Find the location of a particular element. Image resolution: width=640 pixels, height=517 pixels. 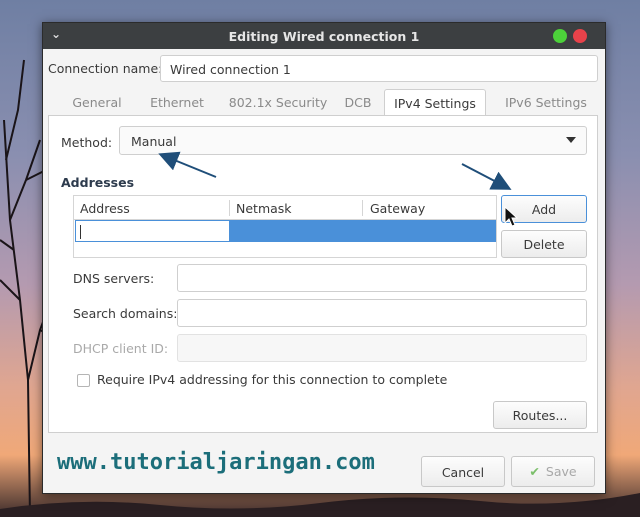

delete-button: Delete is located at coordinates (544, 244).